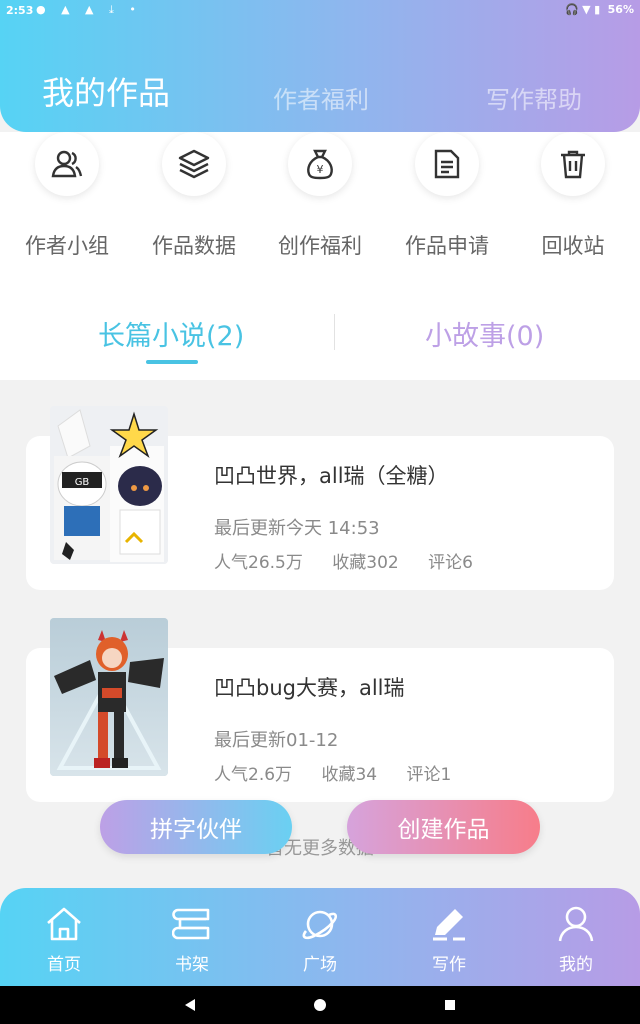  Describe the element at coordinates (449, 965) in the screenshot. I see `nav-label: 写作` at that location.